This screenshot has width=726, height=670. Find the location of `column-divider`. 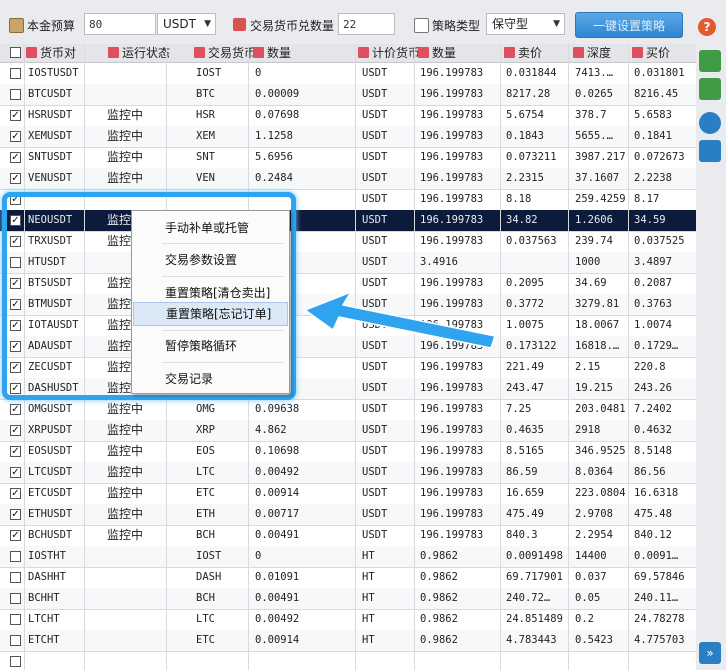

column-divider is located at coordinates (628, 357).